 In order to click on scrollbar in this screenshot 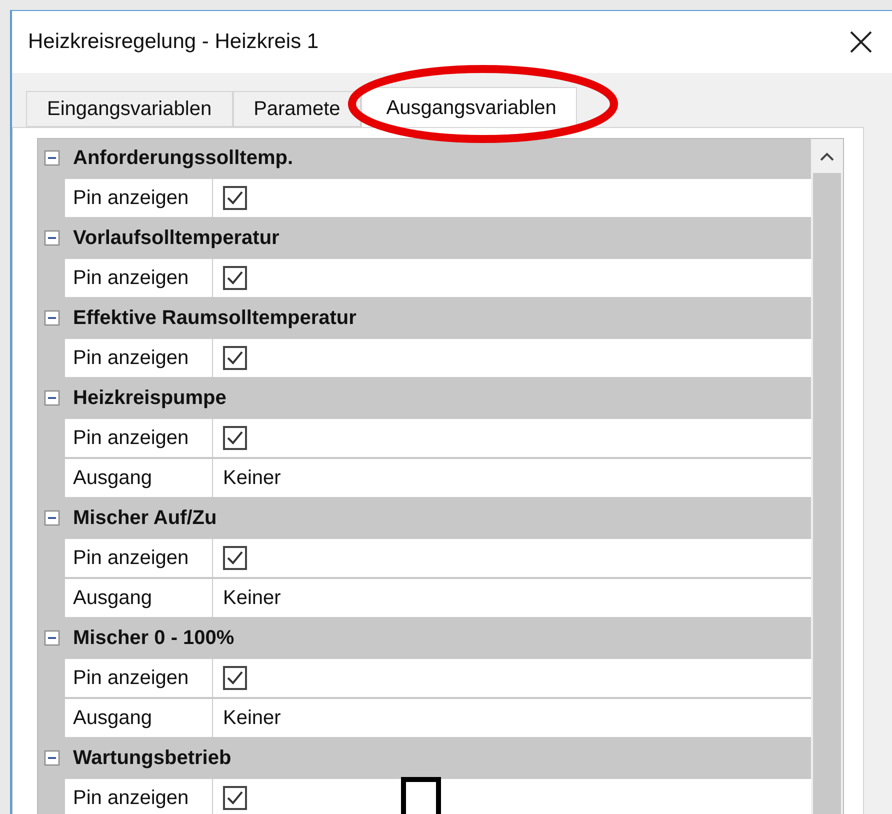, I will do `click(827, 476)`.